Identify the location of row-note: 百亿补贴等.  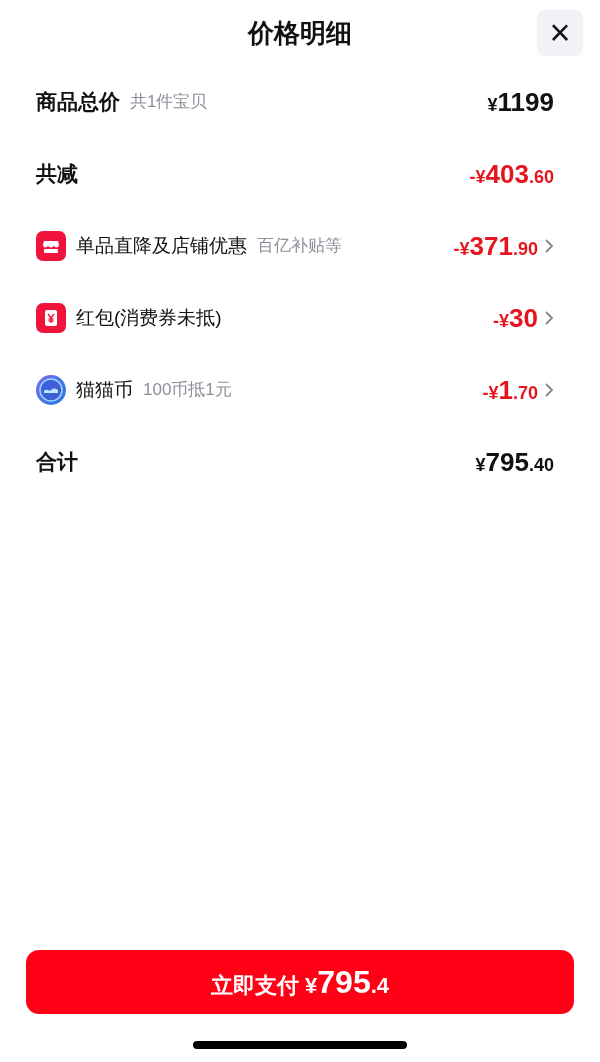
(299, 246).